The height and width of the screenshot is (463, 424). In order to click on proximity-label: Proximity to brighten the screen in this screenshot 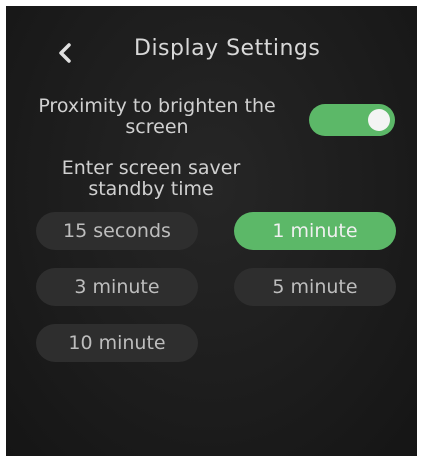, I will do `click(157, 116)`.